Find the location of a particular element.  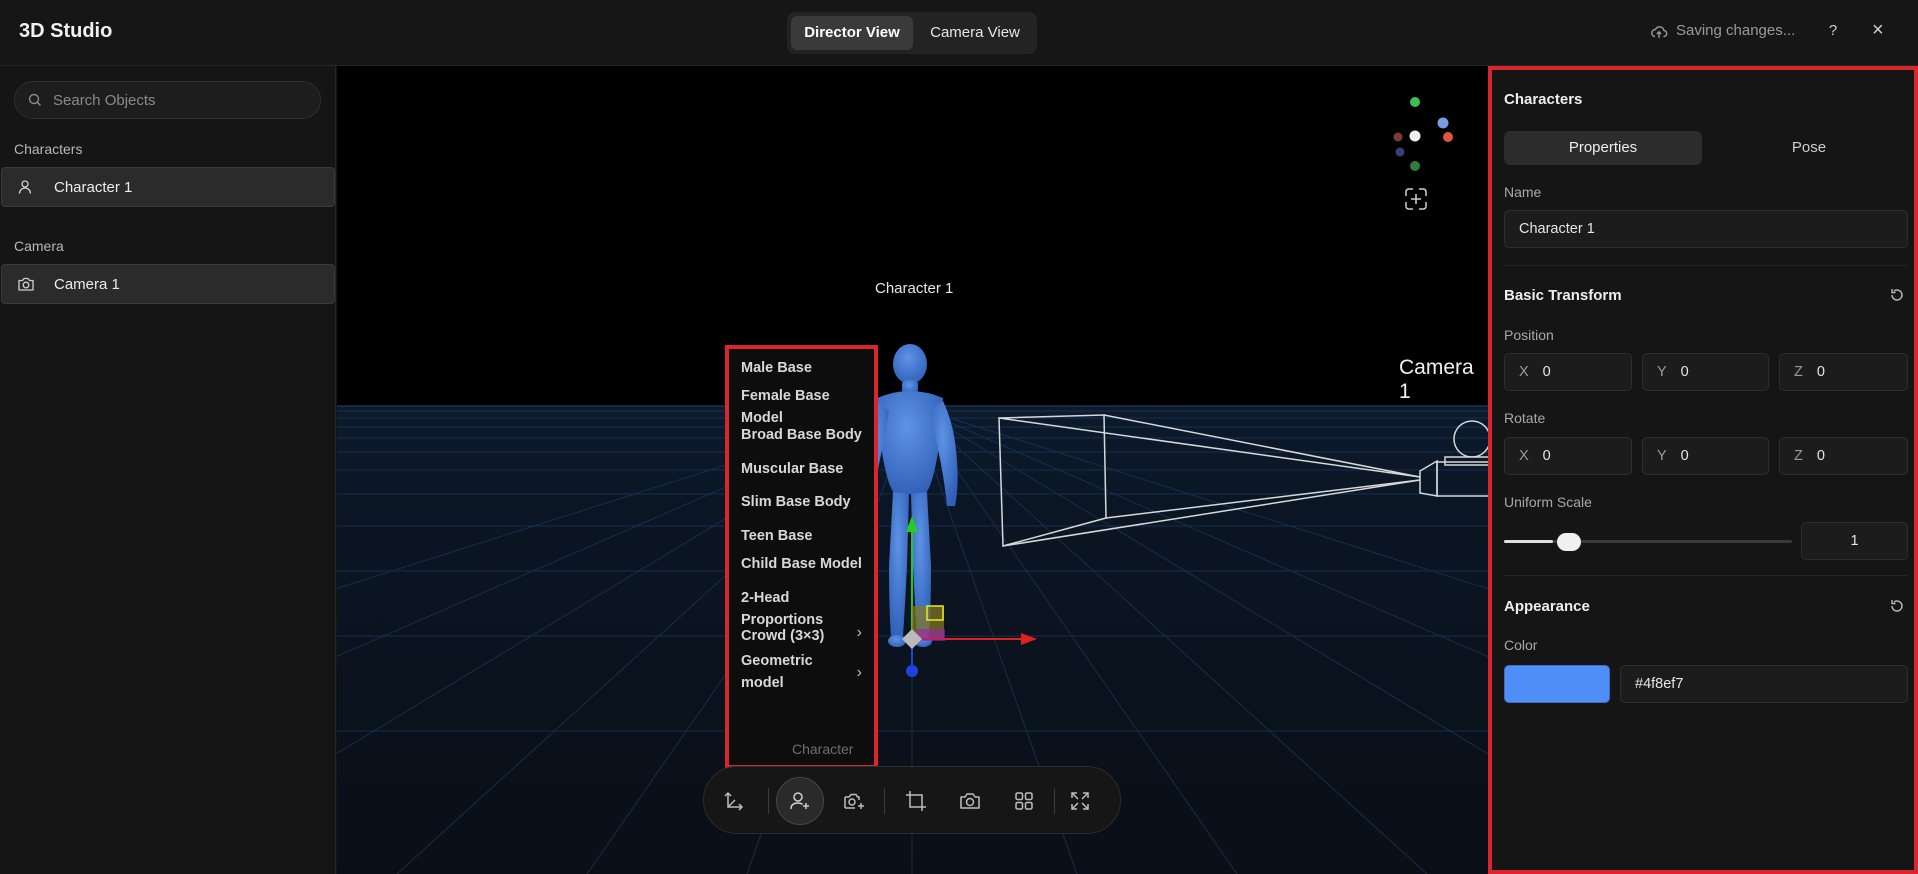

position-z-value: 0 is located at coordinates (1820, 372).